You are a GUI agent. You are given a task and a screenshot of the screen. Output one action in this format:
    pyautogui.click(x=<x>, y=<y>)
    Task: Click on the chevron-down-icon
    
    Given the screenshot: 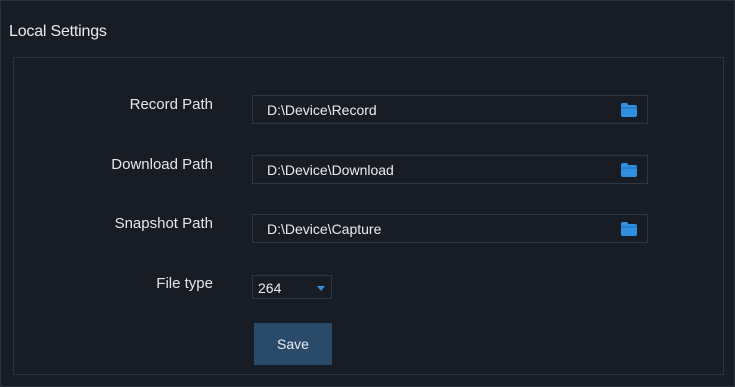 What is the action you would take?
    pyautogui.click(x=321, y=288)
    